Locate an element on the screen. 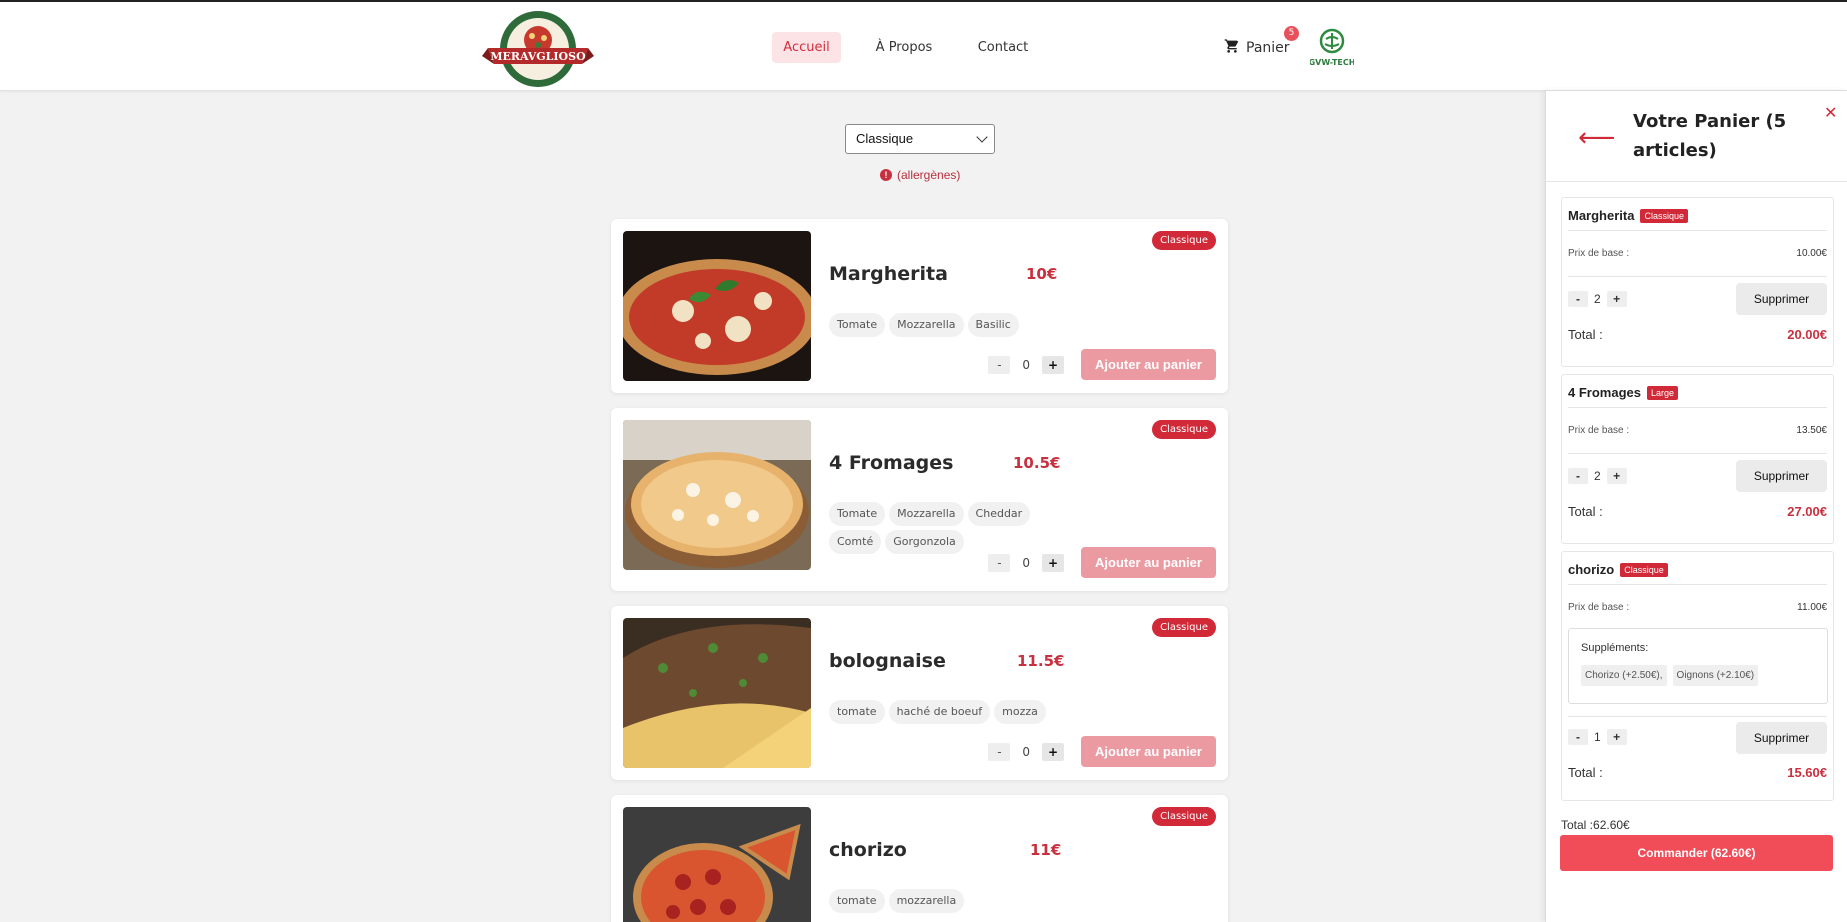 This screenshot has width=1847, height=922. meravglioso-logo: MERAVGLIOSO is located at coordinates (538, 49).